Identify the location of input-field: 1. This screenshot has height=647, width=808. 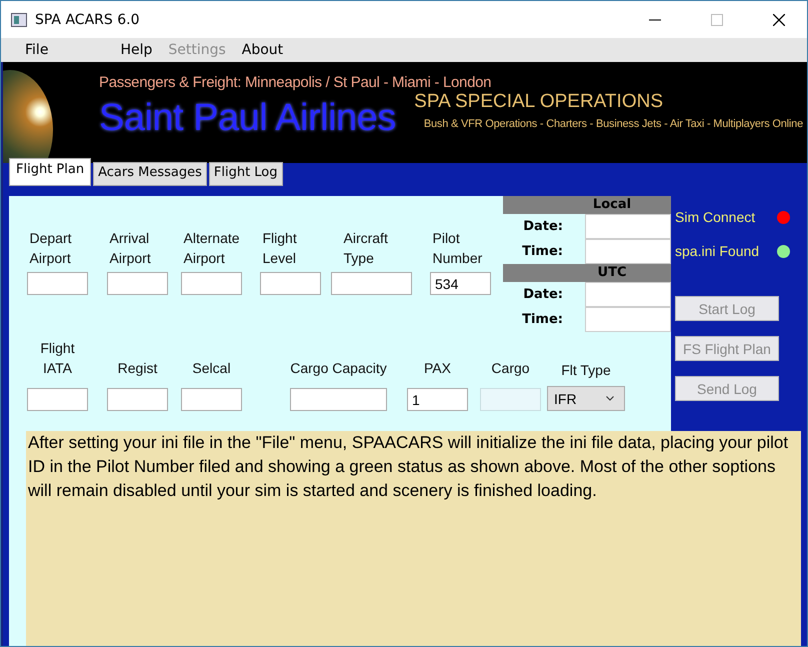
(437, 399).